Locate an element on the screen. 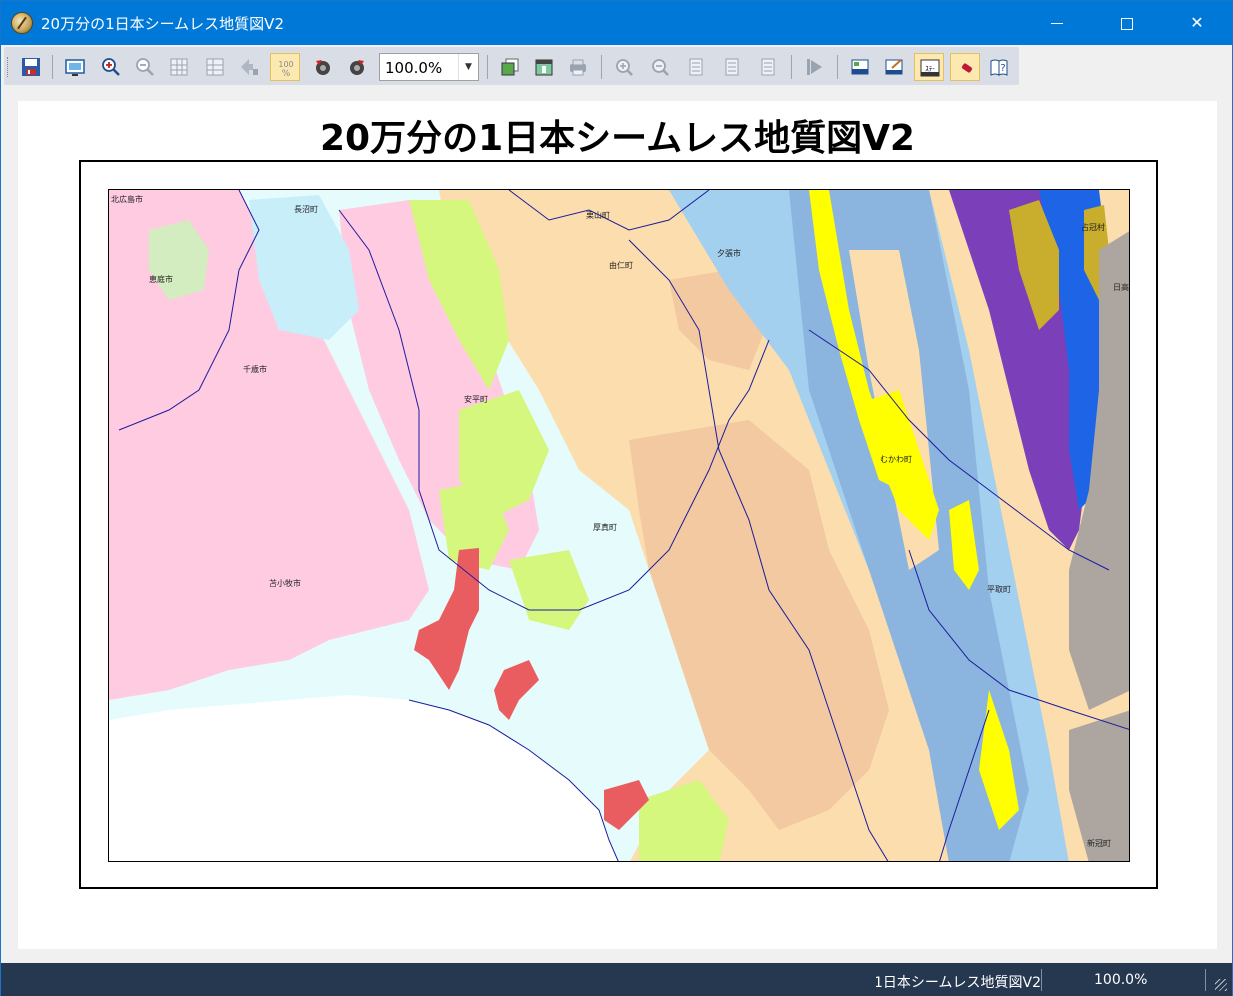 This screenshot has height=996, width=1233. fit-view-button is located at coordinates (75, 67).